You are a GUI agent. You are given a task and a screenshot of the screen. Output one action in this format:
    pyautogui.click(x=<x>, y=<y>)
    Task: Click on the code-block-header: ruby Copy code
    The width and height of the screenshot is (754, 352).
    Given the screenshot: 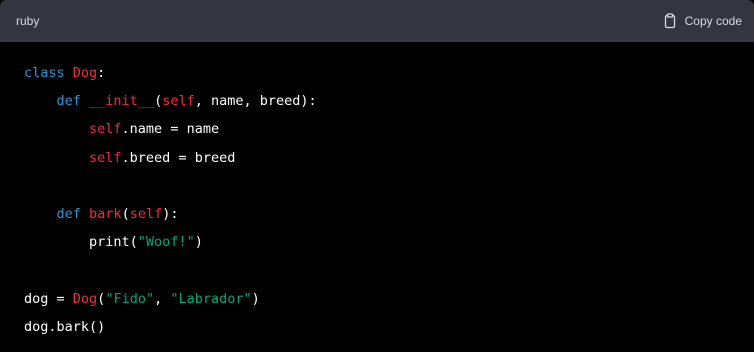 What is the action you would take?
    pyautogui.click(x=377, y=21)
    